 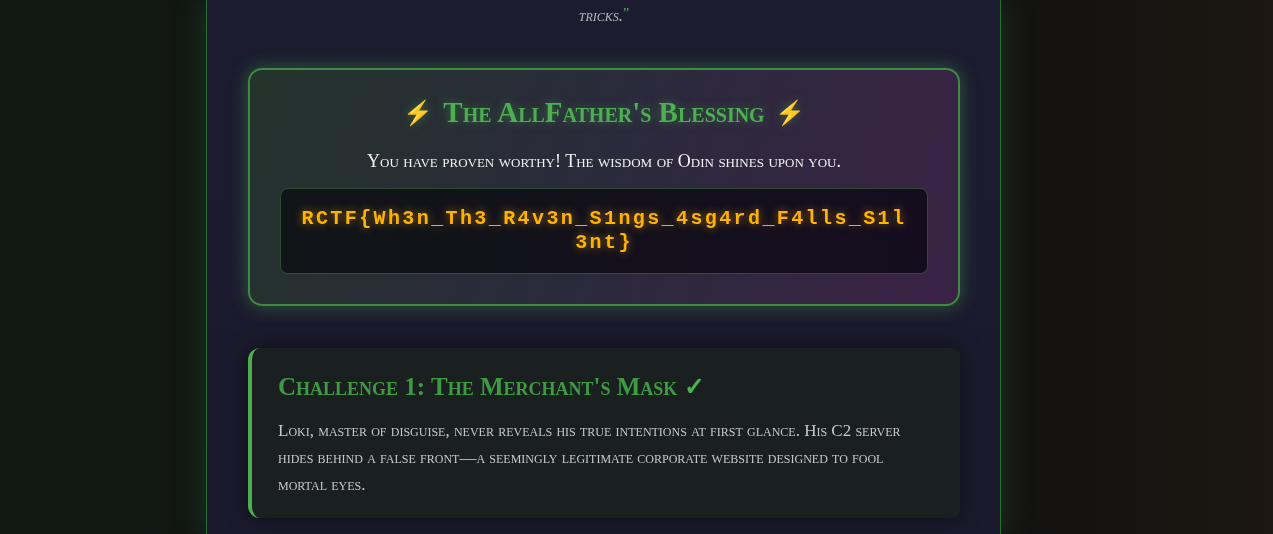 I want to click on quote-mark: ”, so click(x=626, y=13).